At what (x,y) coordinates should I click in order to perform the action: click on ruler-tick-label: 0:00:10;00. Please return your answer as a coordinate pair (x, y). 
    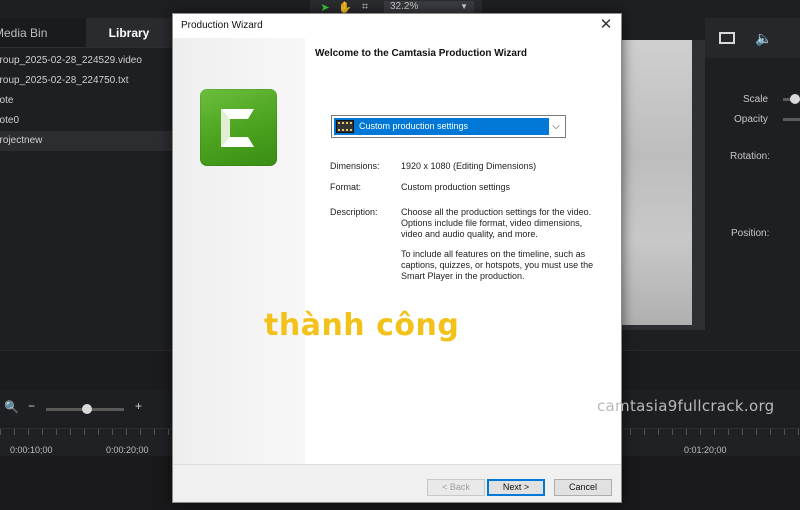
    Looking at the image, I should click on (31, 450).